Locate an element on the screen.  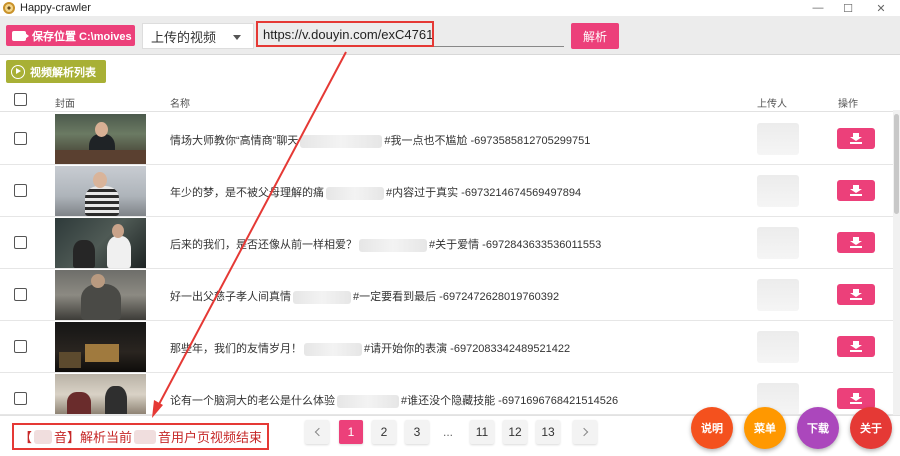
minimize-button: — is located at coordinates (818, 8).